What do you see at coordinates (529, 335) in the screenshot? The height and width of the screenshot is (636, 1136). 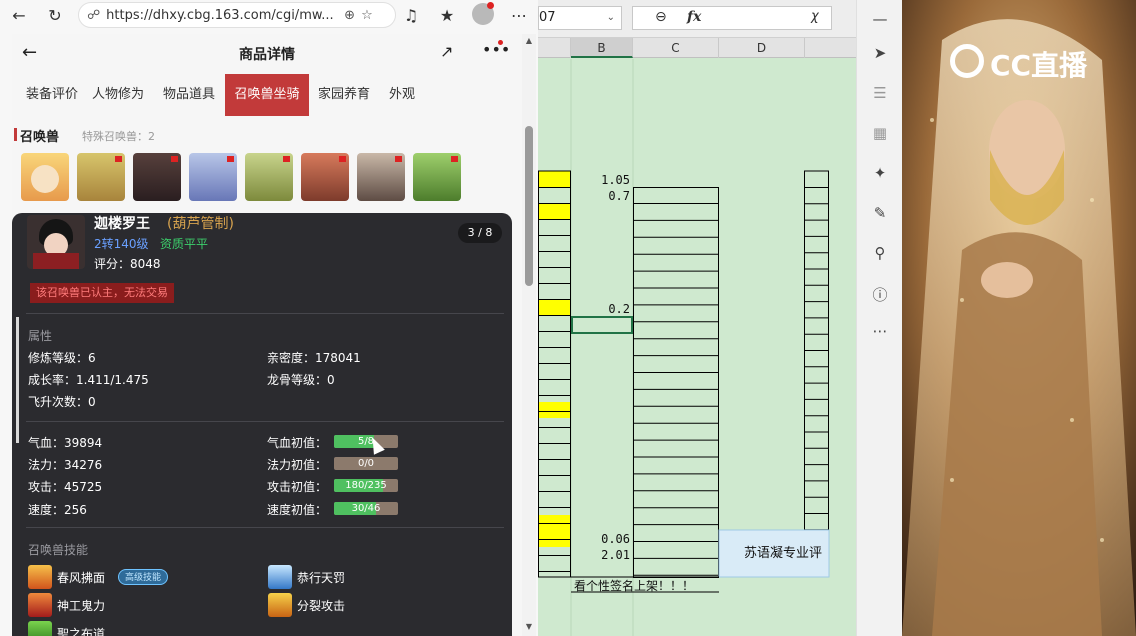 I see `page-scrollbar: ▲ ▼` at bounding box center [529, 335].